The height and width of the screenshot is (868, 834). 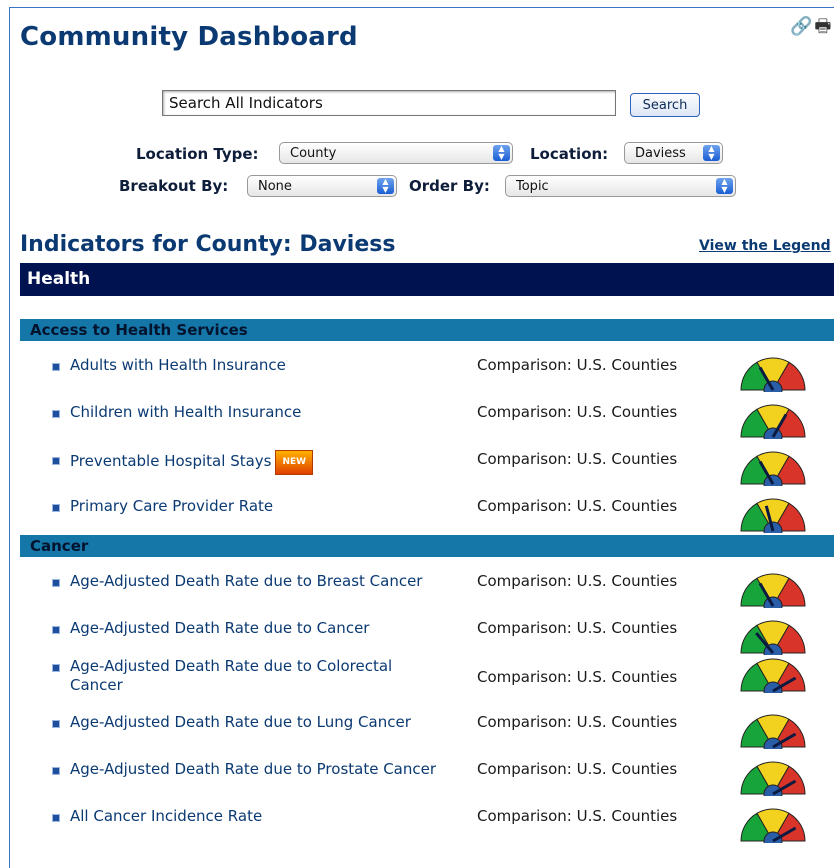 What do you see at coordinates (189, 37) in the screenshot?
I see `page-title: Community Dashboard` at bounding box center [189, 37].